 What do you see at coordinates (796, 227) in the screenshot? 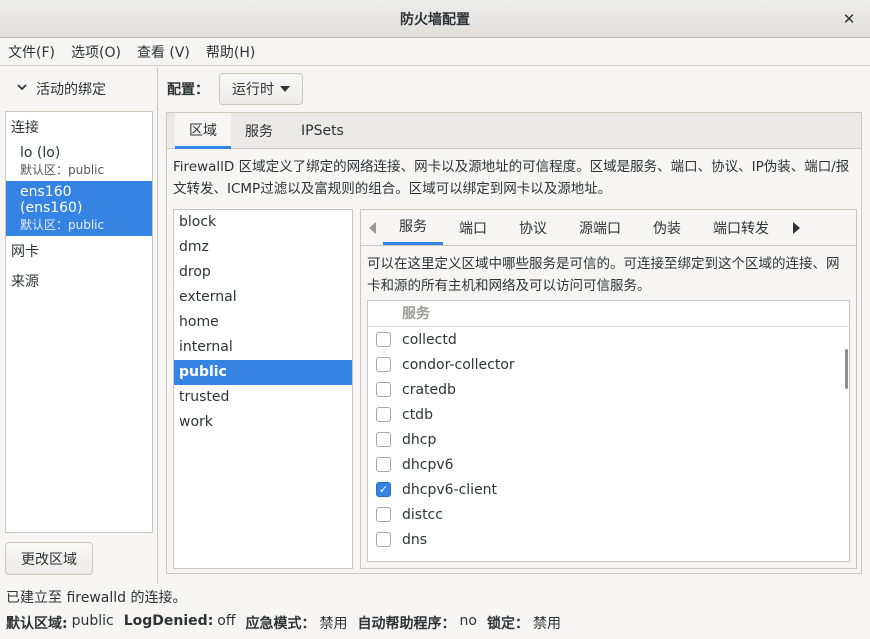
I see `scroll-right-icon` at bounding box center [796, 227].